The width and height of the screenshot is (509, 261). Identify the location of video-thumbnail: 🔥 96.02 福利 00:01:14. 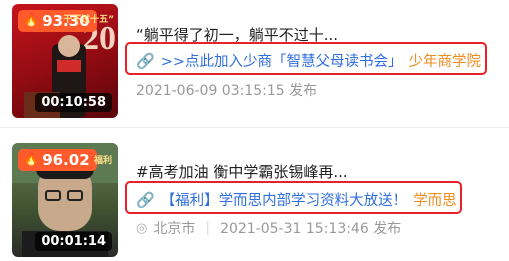
(65, 200).